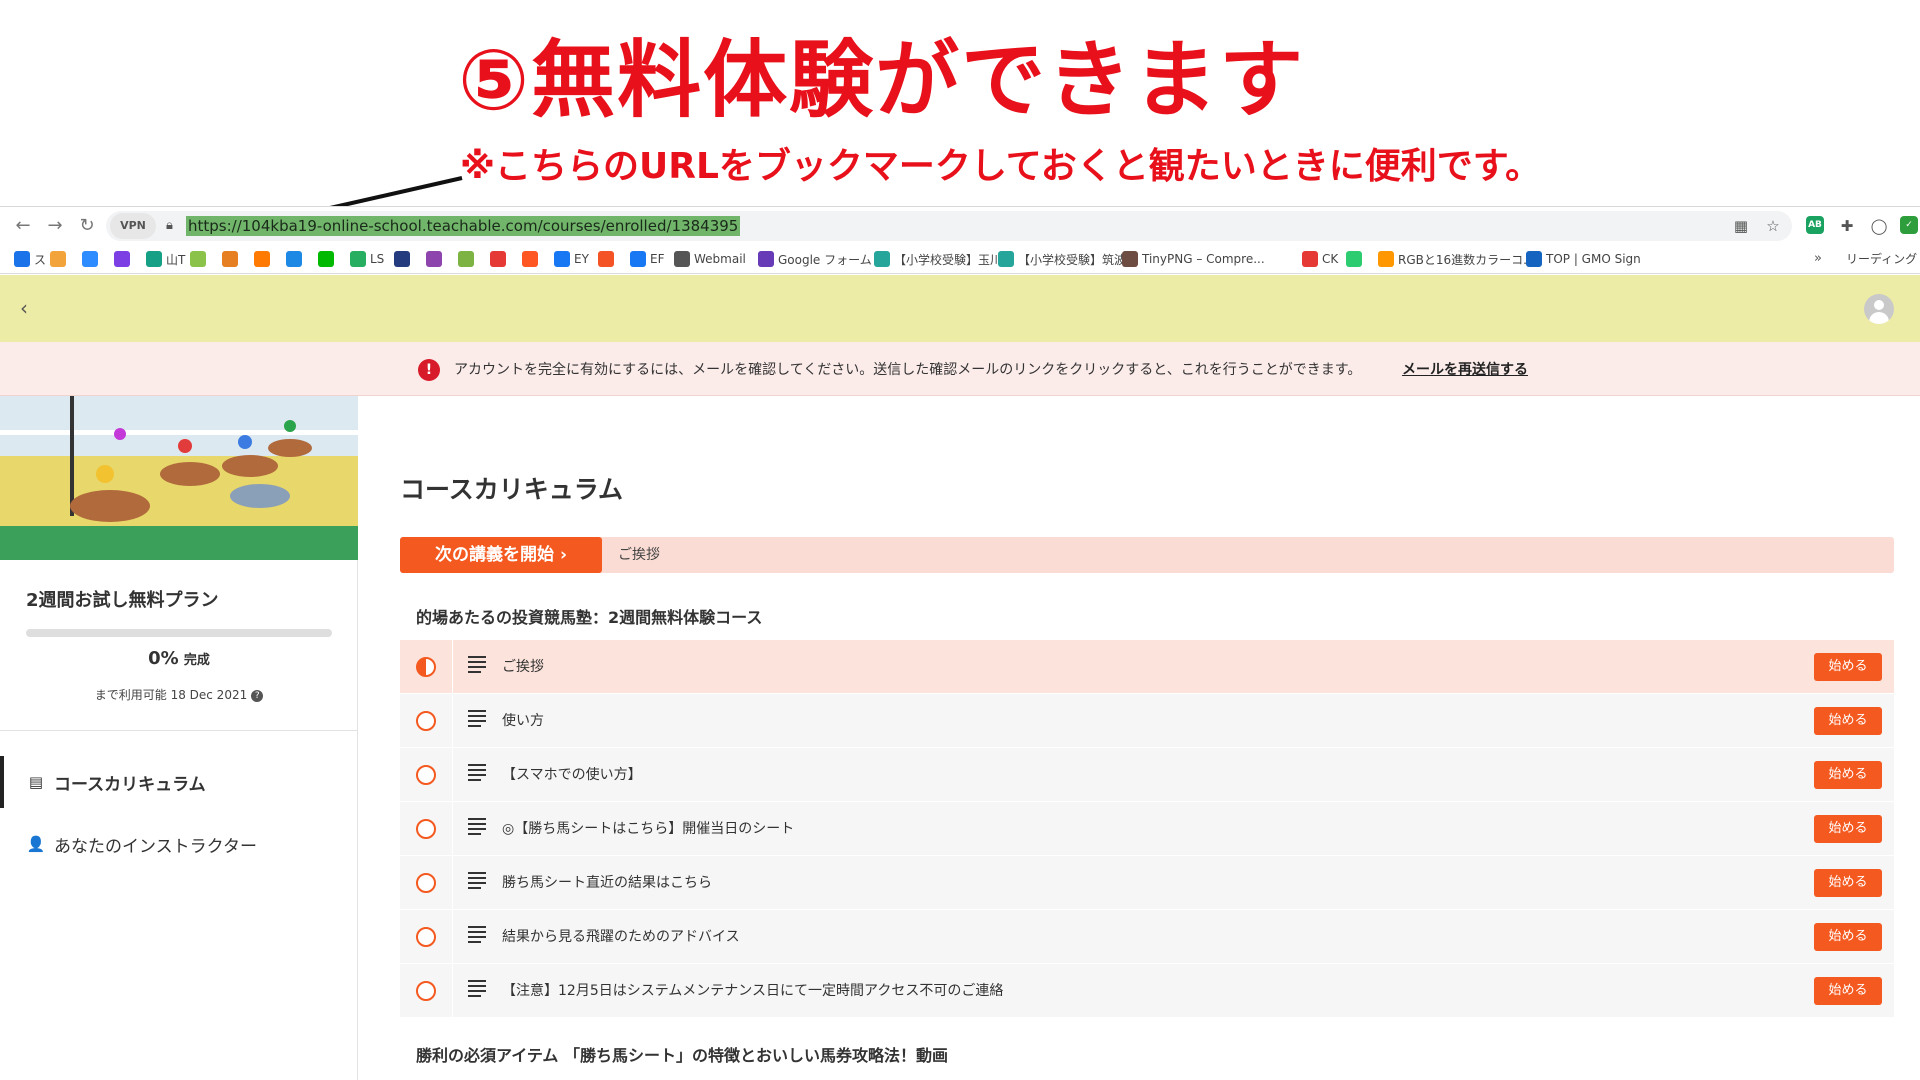  I want to click on lecture-row: 【スマホでの使い方】 始める, so click(1147, 775).